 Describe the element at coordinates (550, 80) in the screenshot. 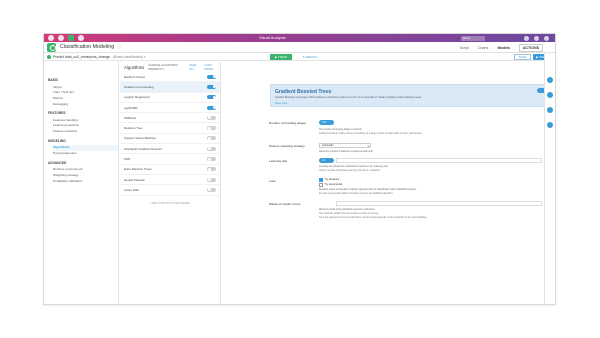

I see `details-icon` at that location.